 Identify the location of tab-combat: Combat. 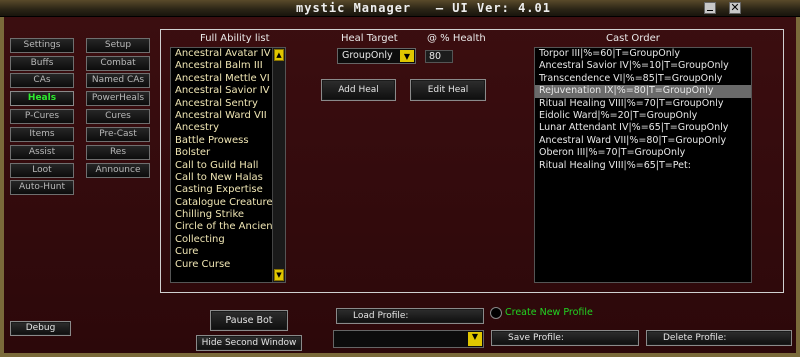
(118, 63).